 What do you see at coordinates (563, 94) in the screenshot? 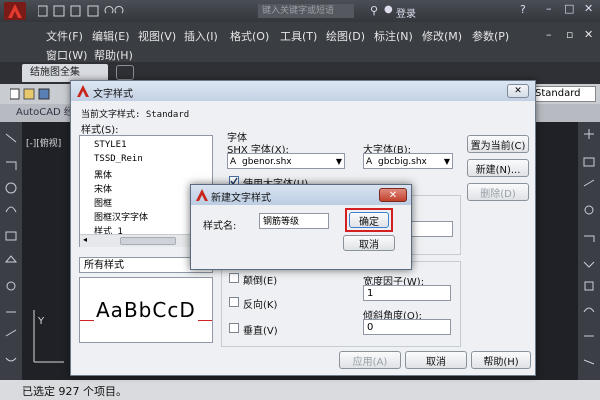
I see `text-style-select: Standard` at bounding box center [563, 94].